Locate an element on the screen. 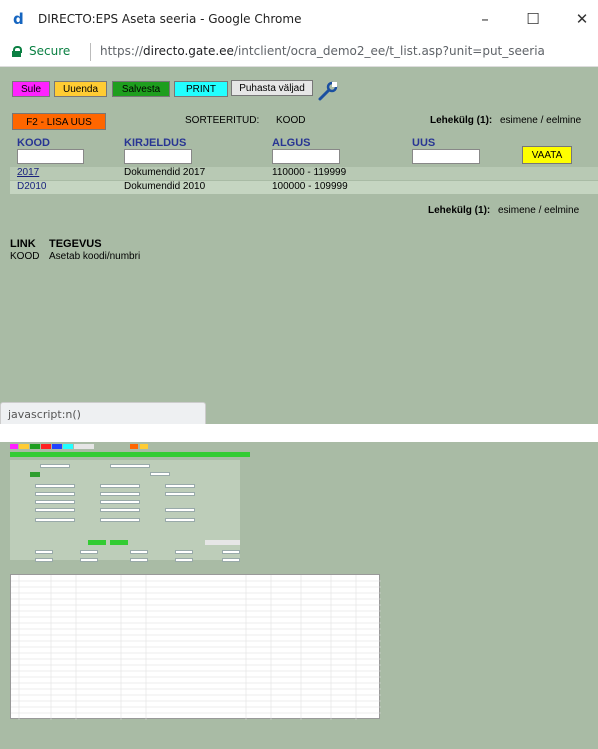 This screenshot has height=749, width=598. secure-label: Secure is located at coordinates (50, 51).